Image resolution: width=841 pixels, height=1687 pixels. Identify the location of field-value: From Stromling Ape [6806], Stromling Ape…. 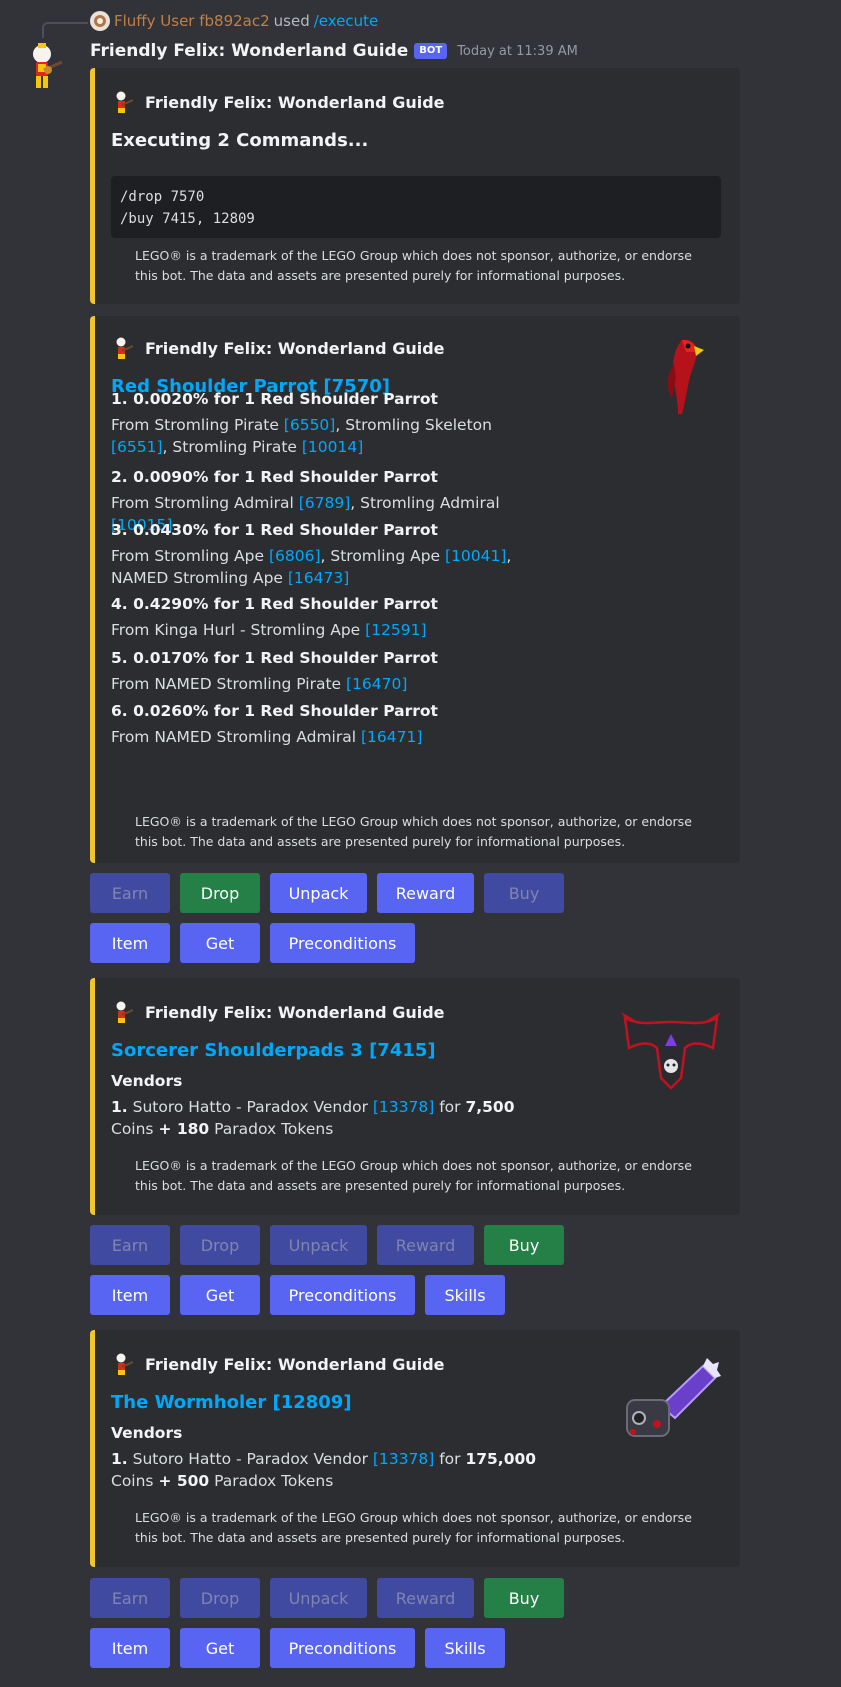
(331, 567).